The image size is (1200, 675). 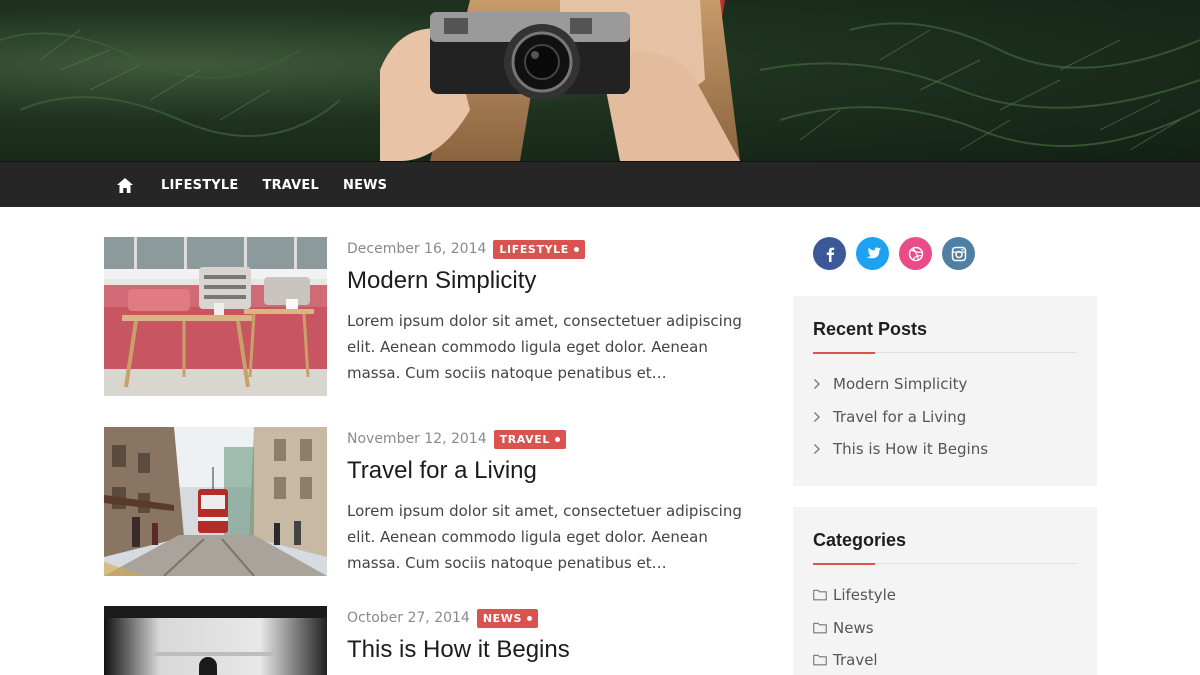 I want to click on category-link: News, so click(x=945, y=628).